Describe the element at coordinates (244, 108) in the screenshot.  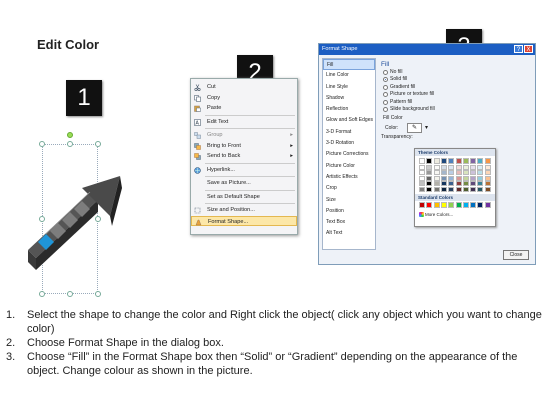
I see `menu-item-paste: Paste` at that location.